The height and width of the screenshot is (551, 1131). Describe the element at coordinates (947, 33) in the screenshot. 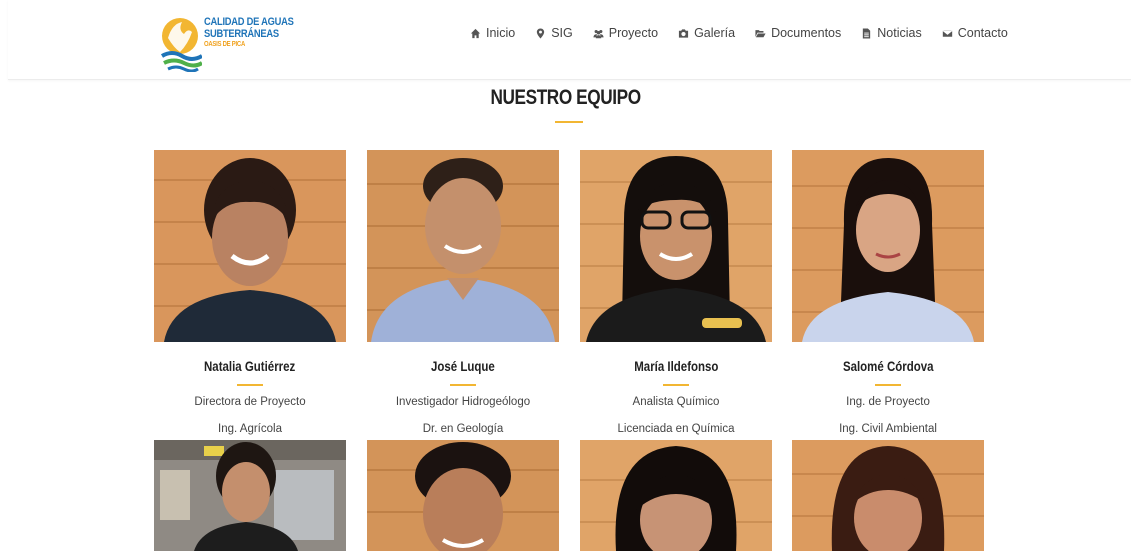

I see `envelope-icon` at that location.